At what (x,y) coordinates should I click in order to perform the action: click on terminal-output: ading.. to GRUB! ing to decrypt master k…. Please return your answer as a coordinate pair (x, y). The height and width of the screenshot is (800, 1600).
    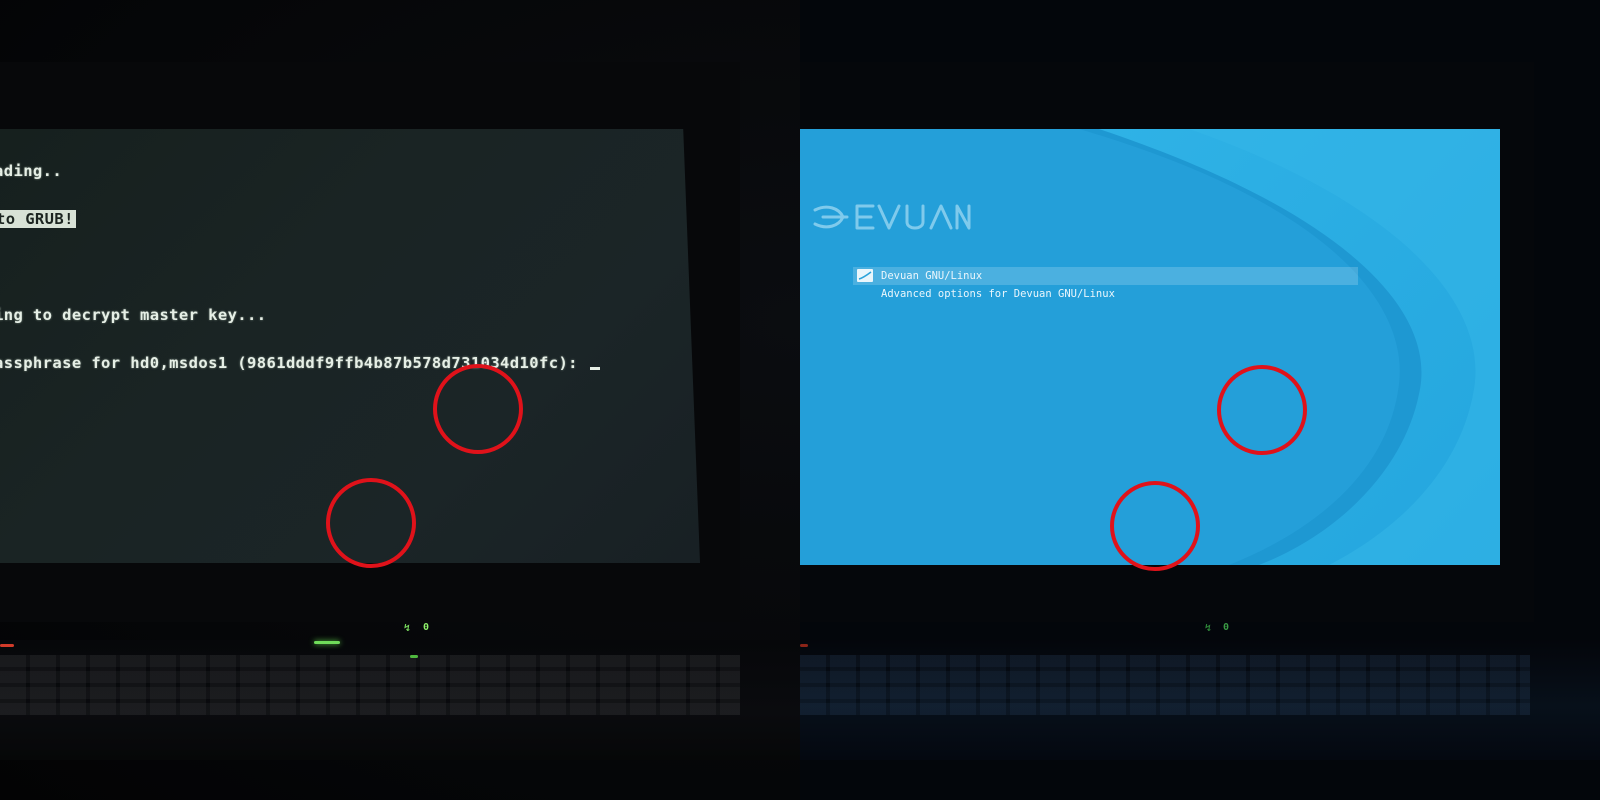
    Looking at the image, I should click on (300, 267).